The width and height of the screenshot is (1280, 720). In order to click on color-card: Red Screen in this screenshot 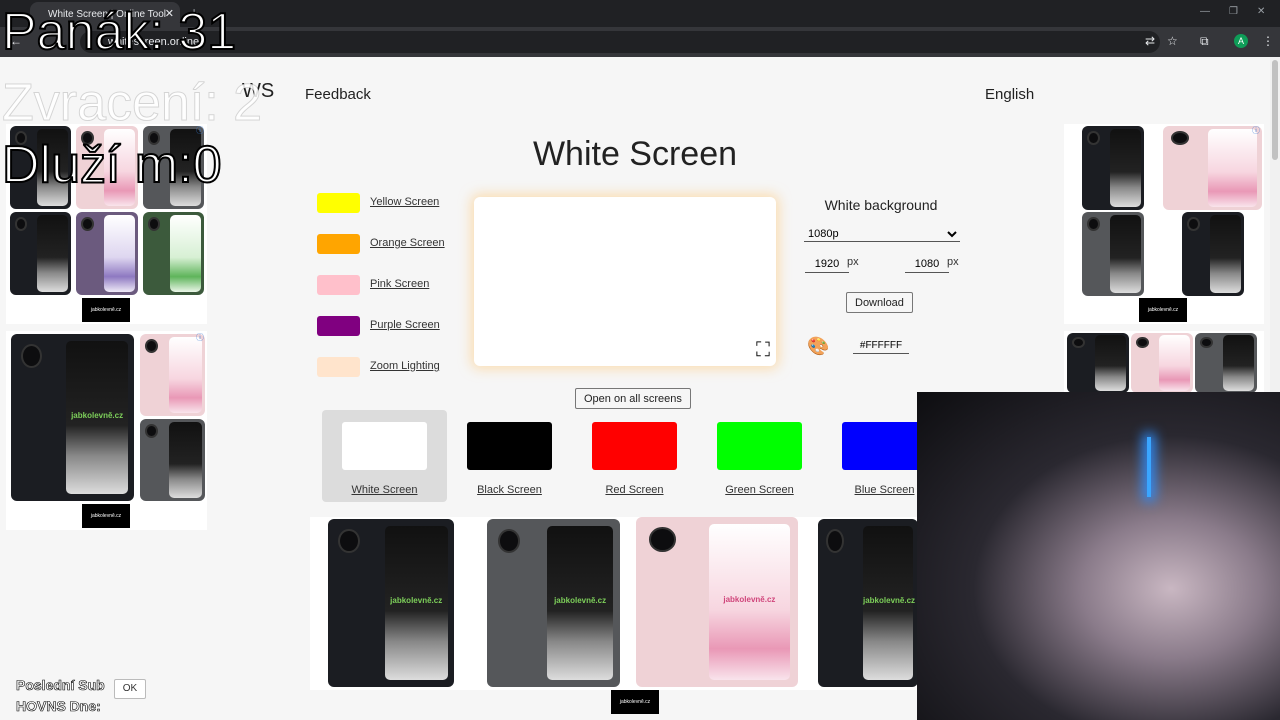, I will do `click(634, 456)`.